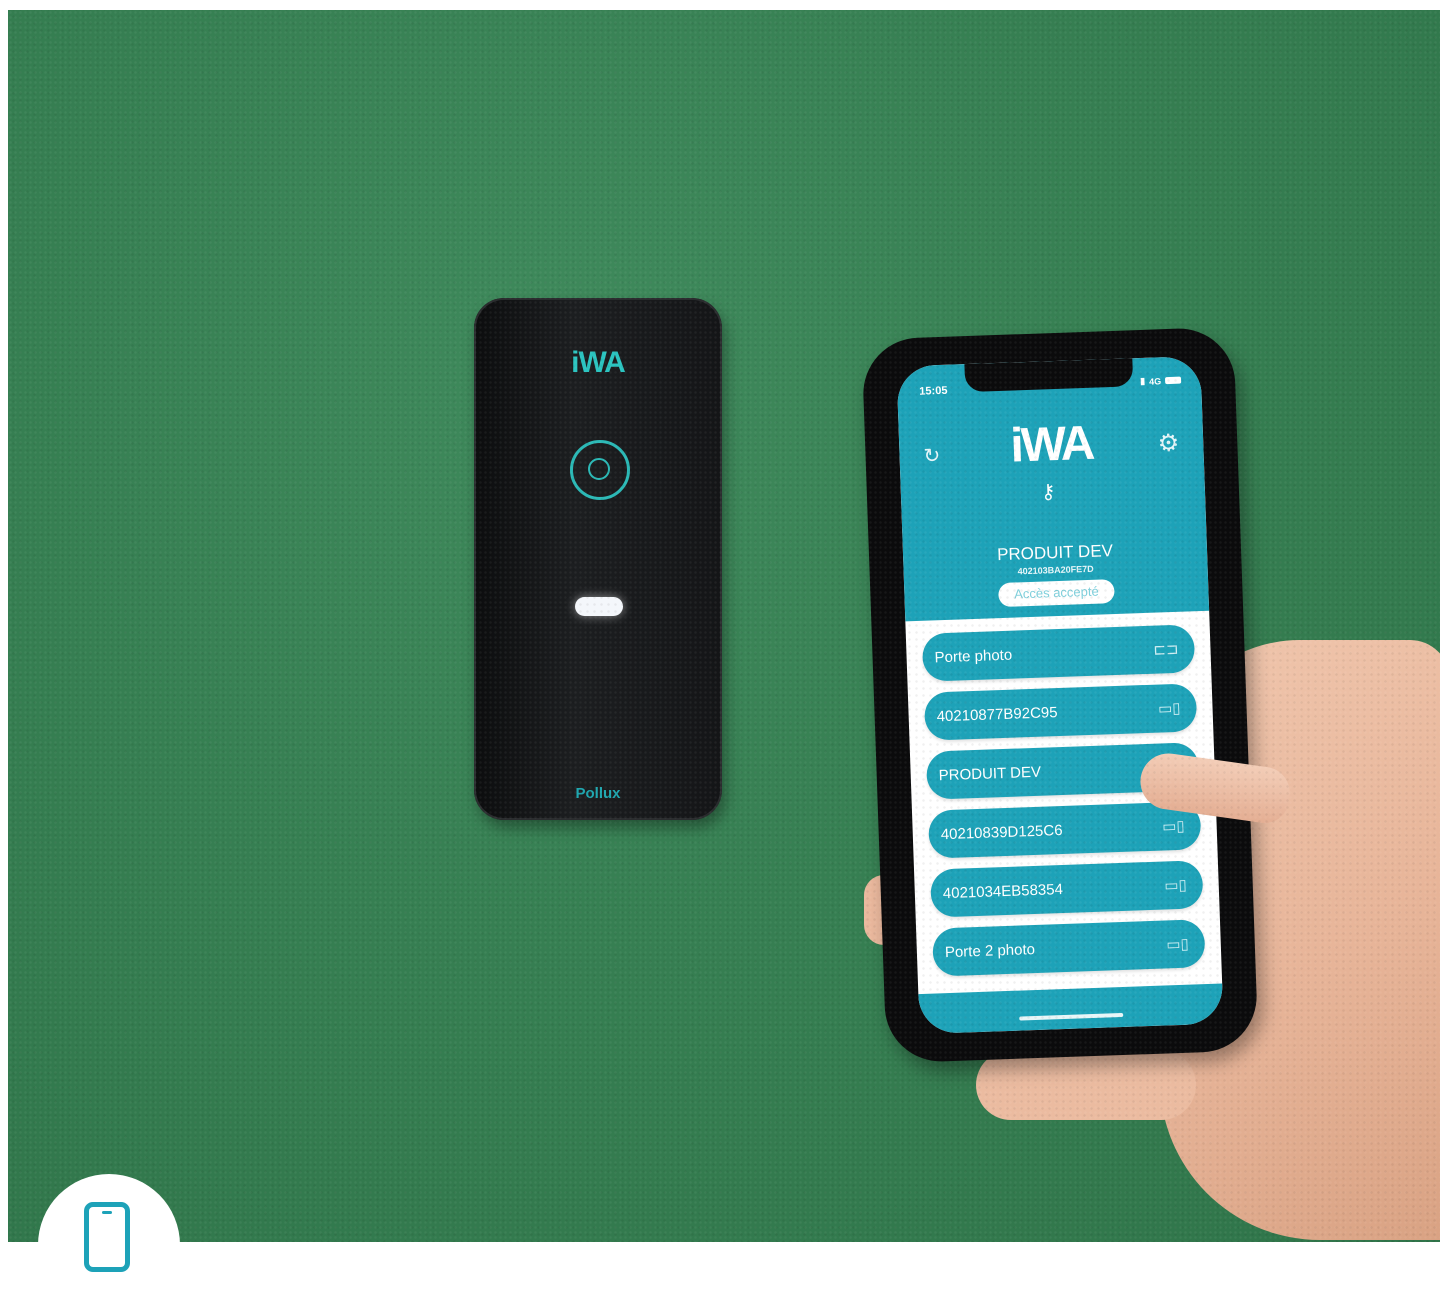  I want to click on phone-notch, so click(1049, 375).